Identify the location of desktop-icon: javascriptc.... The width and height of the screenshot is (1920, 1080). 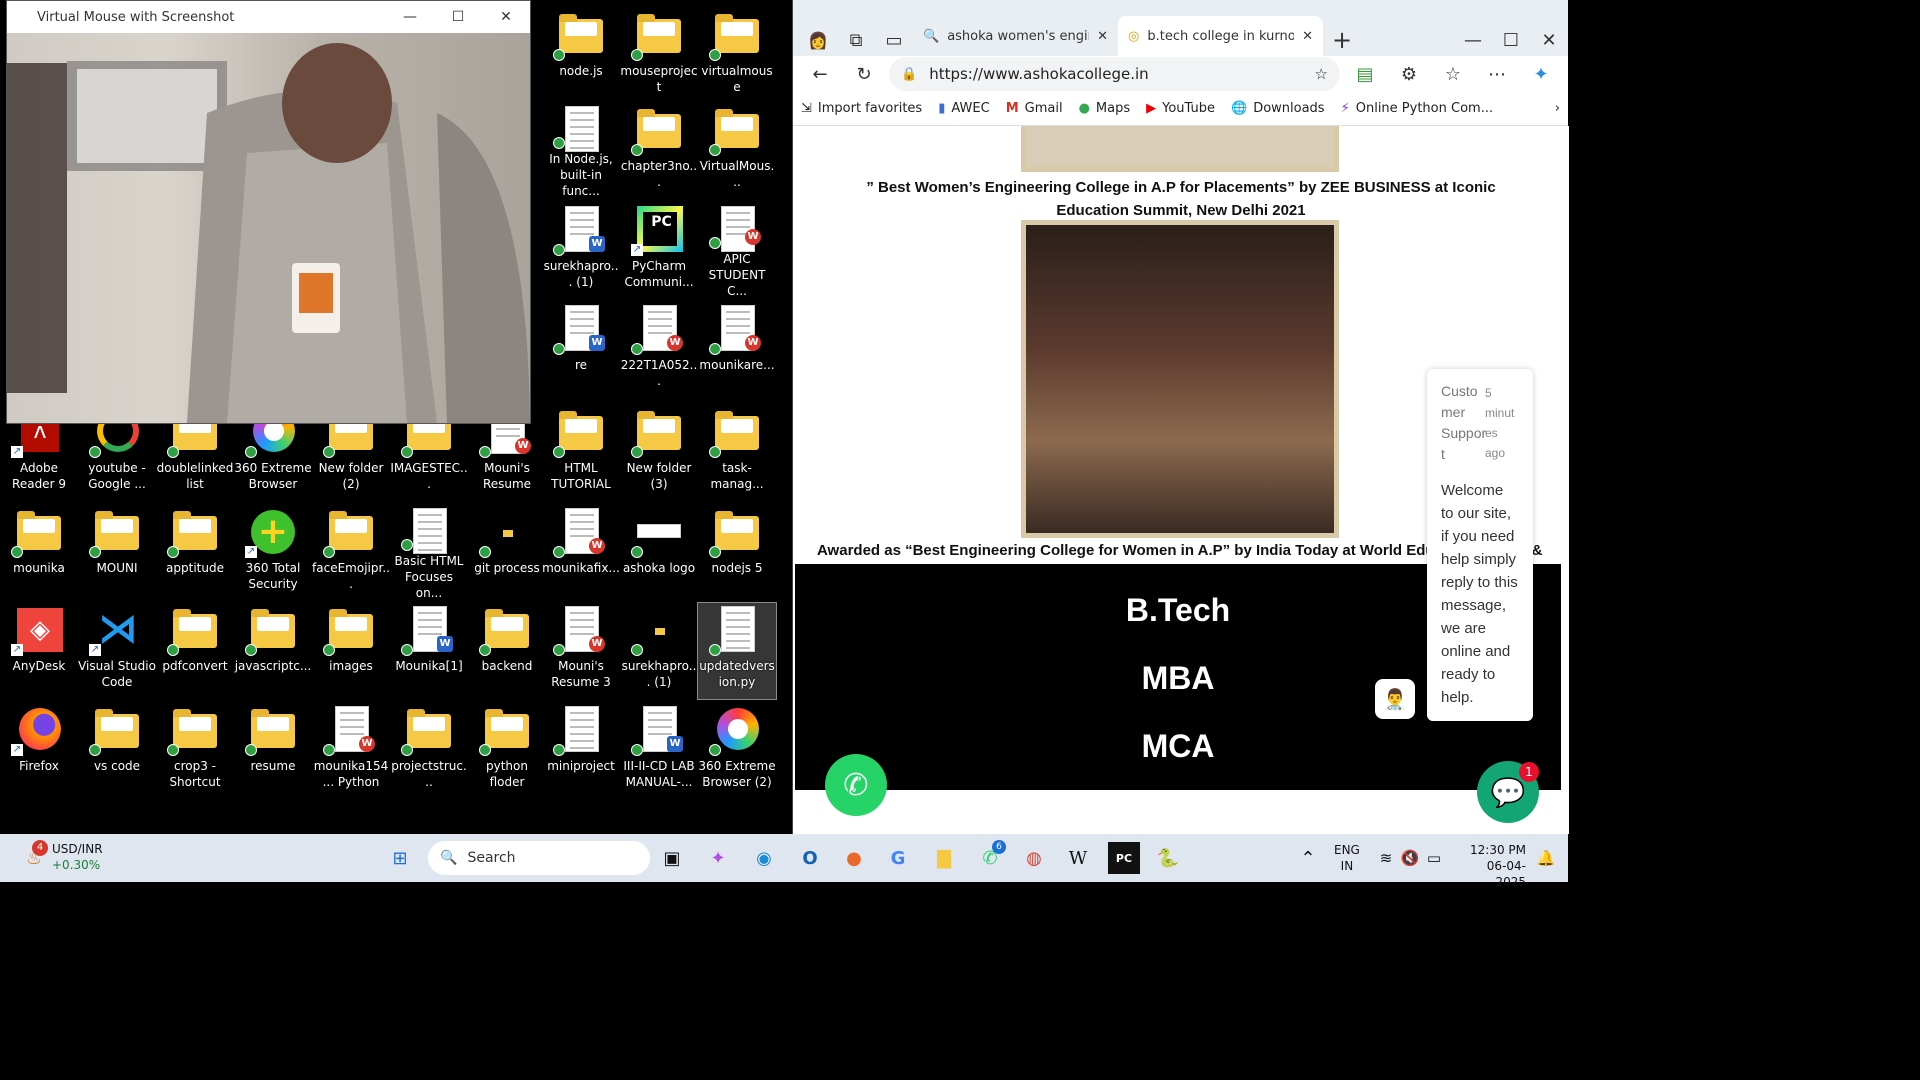
(273, 651).